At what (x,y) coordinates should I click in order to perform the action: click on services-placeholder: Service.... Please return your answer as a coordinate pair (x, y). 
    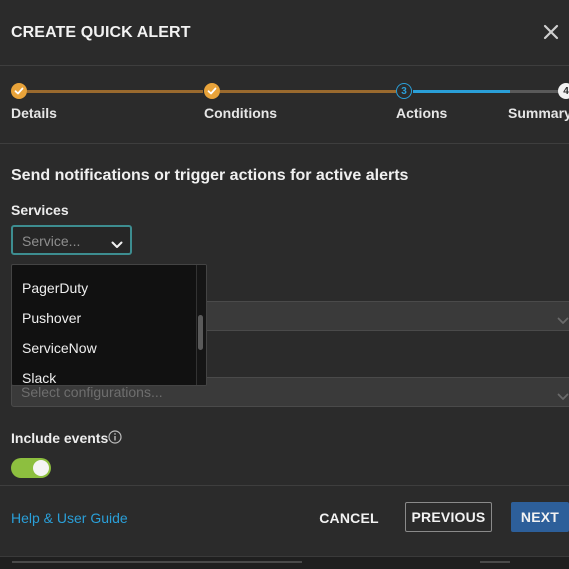
    Looking at the image, I should click on (51, 241).